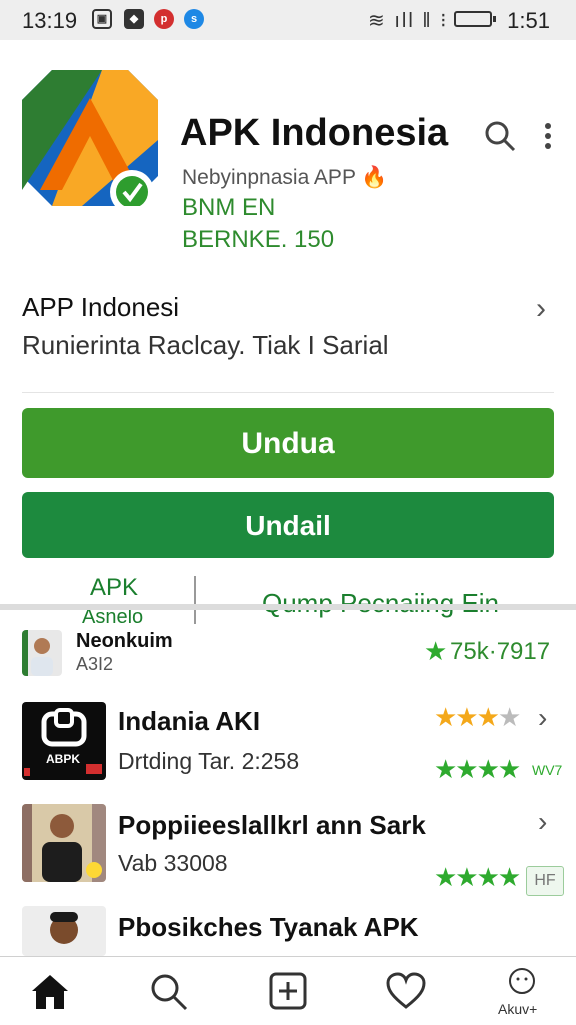 Image resolution: width=576 pixels, height=1025 pixels. What do you see at coordinates (374, 177) in the screenshot?
I see `flame-icon: 🔥` at bounding box center [374, 177].